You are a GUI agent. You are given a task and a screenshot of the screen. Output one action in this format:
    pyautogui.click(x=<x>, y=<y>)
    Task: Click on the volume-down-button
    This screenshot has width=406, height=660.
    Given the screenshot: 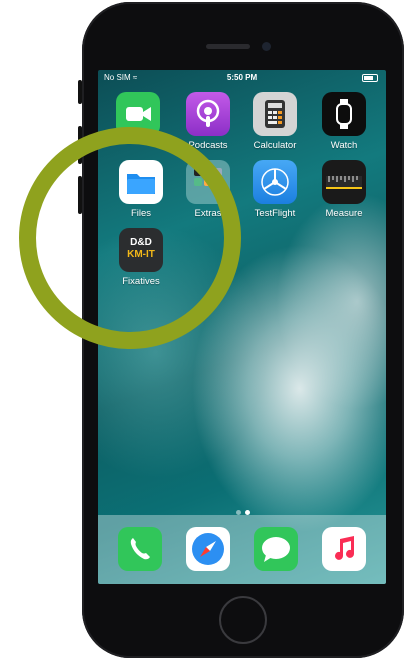 What is the action you would take?
    pyautogui.click(x=80, y=195)
    